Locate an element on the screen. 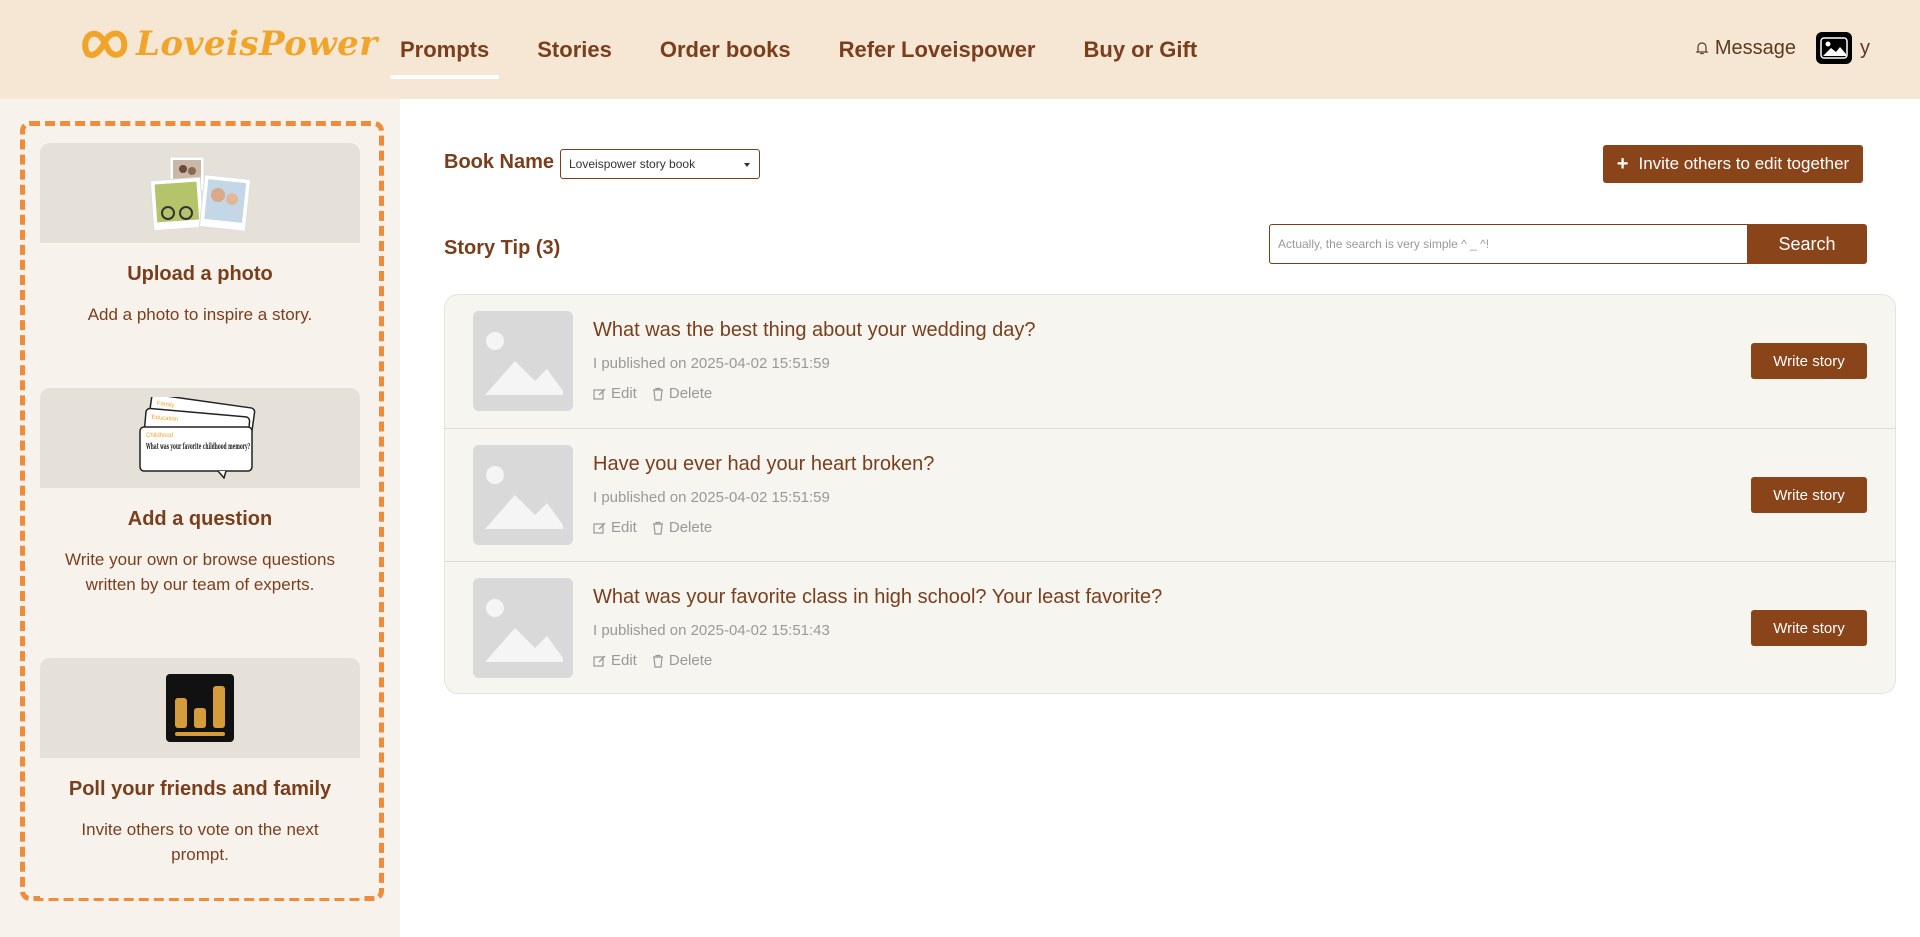 This screenshot has width=1920, height=937. upload-photo-desc: Add a photo to inspire a story. is located at coordinates (200, 314).